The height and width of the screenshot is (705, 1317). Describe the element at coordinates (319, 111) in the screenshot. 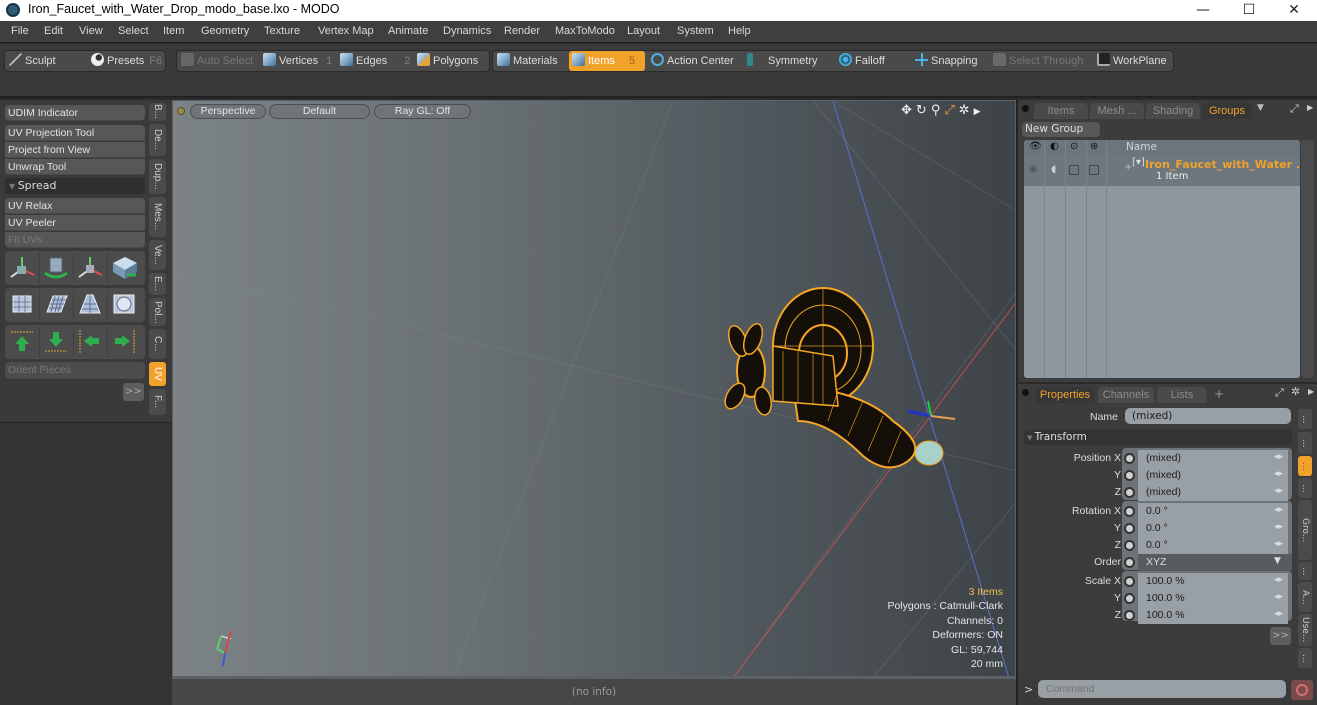

I see `shading-style-button: Default` at that location.